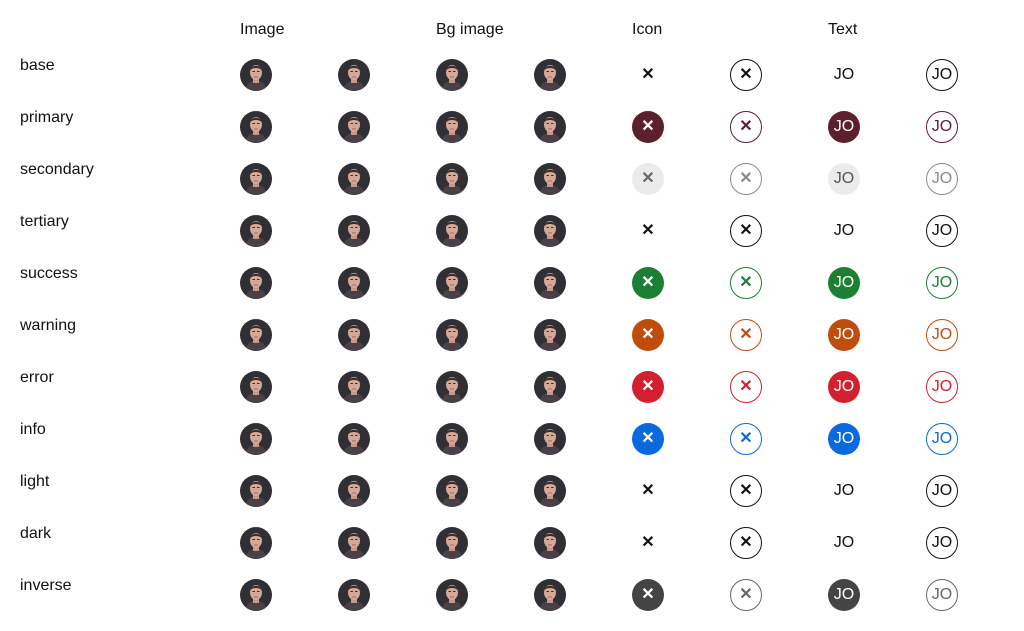  I want to click on text-avatar-outline-success: JO, so click(942, 283).